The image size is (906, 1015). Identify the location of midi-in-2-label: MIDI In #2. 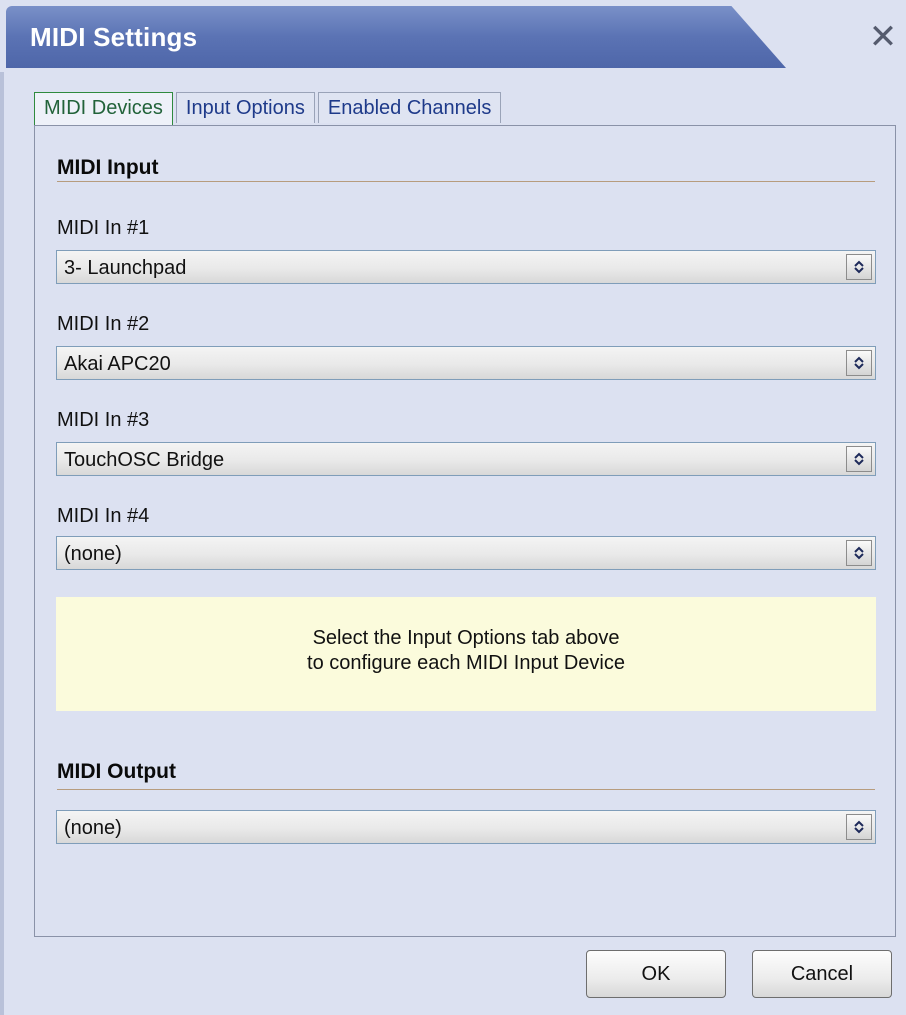
(103, 324).